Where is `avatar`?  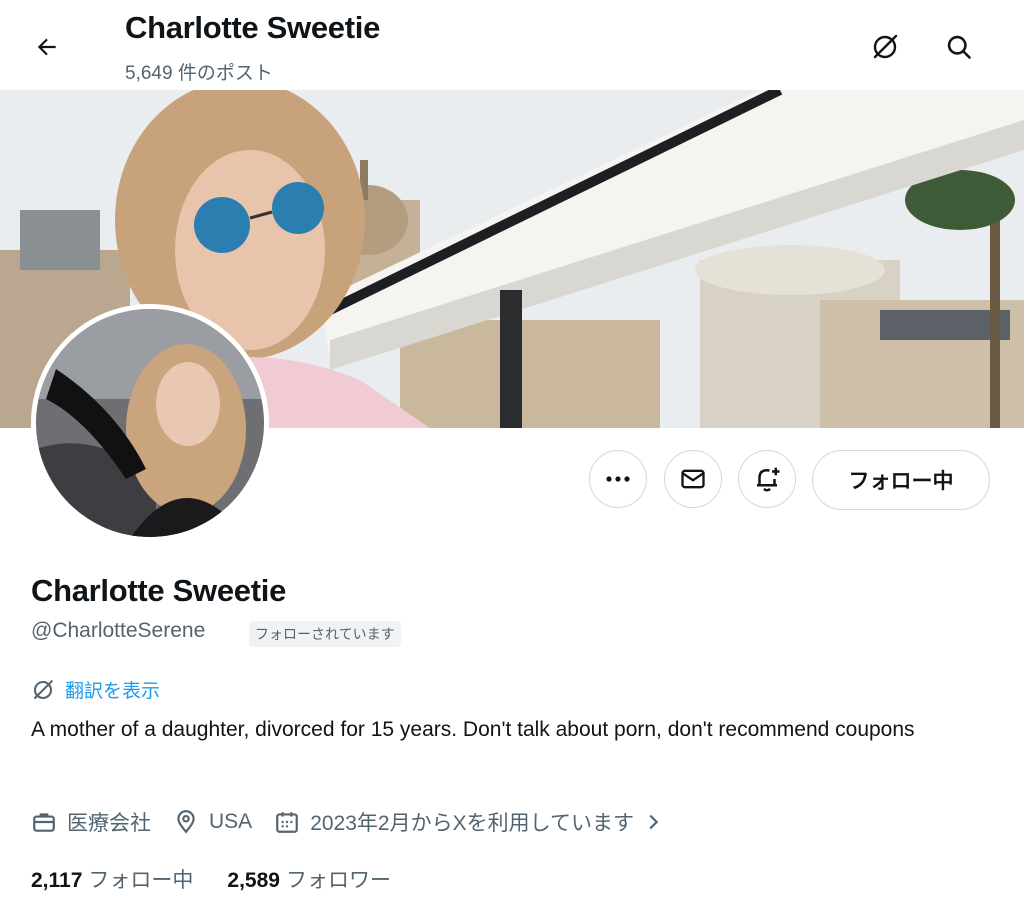 avatar is located at coordinates (150, 423).